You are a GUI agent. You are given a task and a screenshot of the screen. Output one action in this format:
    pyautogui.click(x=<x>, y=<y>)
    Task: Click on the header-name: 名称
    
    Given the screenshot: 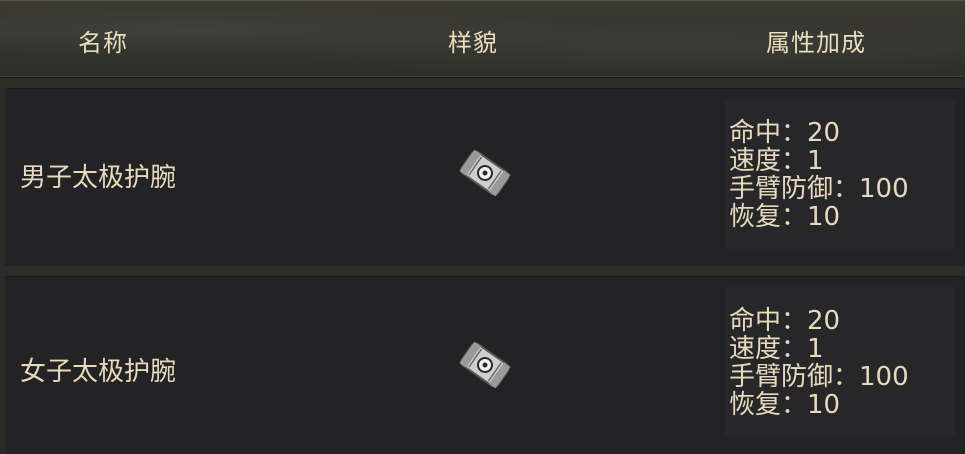 What is the action you would take?
    pyautogui.click(x=103, y=43)
    